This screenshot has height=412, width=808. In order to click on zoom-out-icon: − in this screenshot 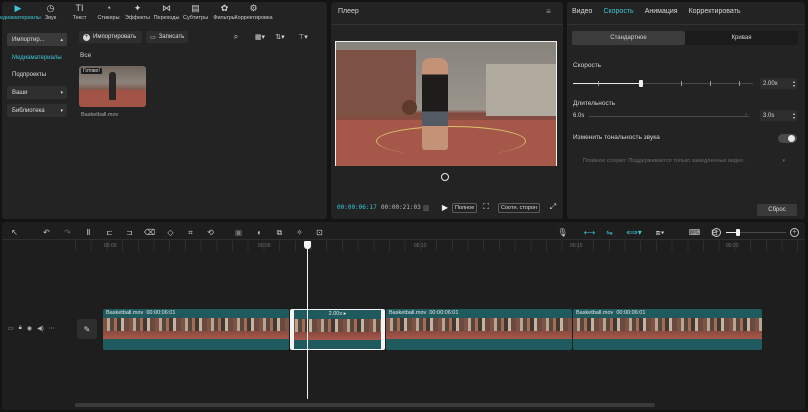, I will do `click(716, 232)`.